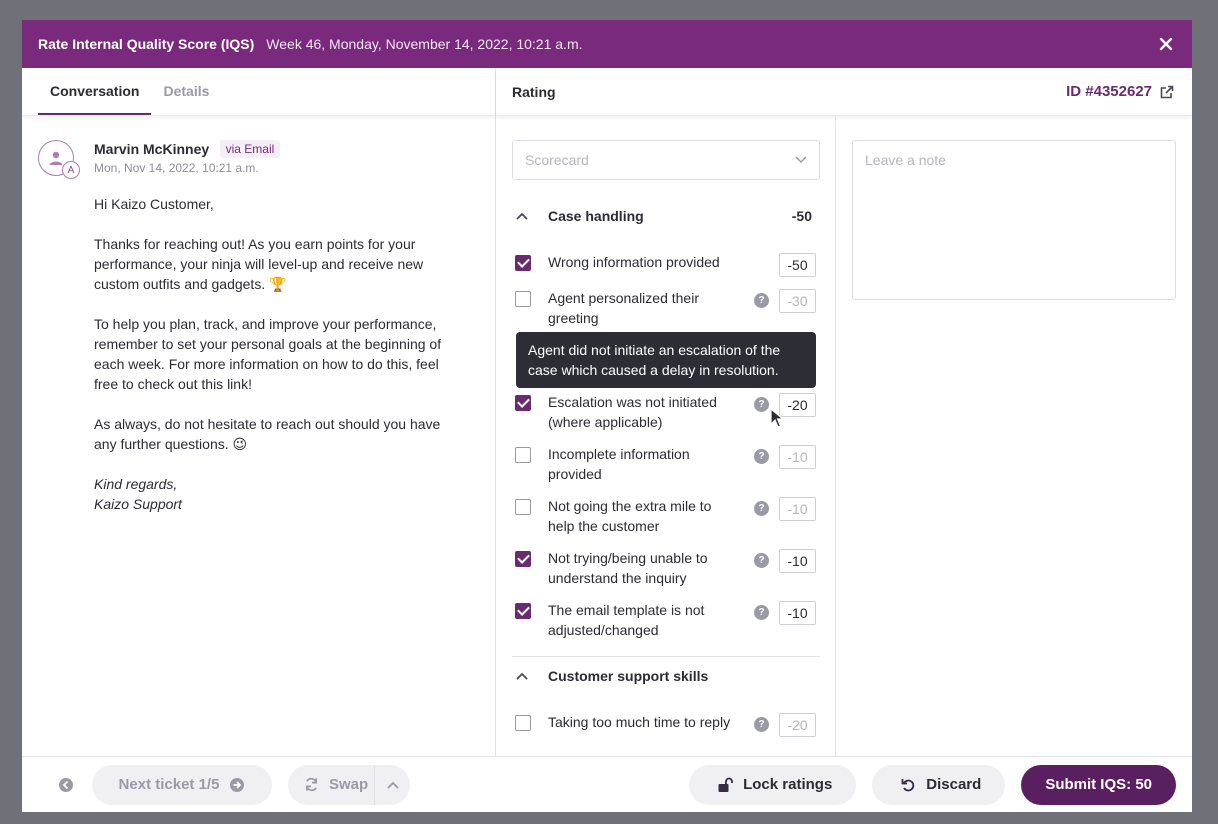 The height and width of the screenshot is (824, 1218). Describe the element at coordinates (797, 265) in the screenshot. I see `item-score: -50` at that location.